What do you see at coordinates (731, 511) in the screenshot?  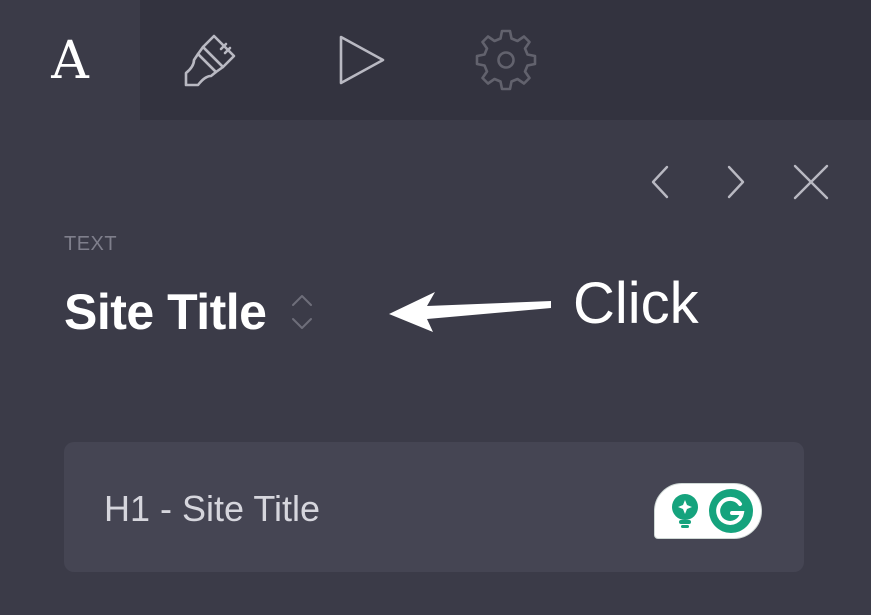 I see `grammarly-g-icon` at bounding box center [731, 511].